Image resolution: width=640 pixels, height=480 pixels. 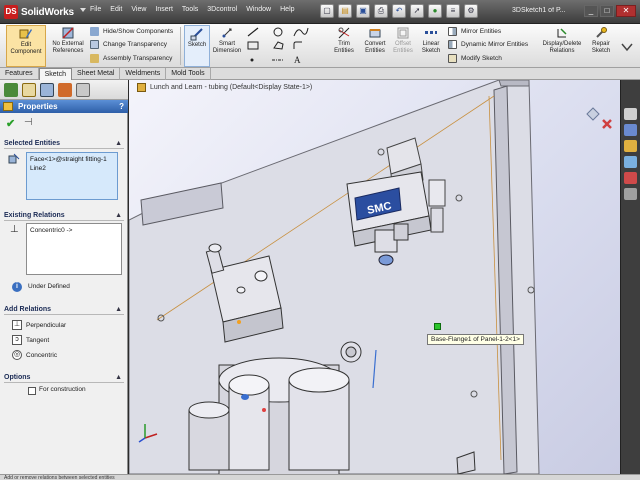 What do you see at coordinates (74, 249) in the screenshot?
I see `existing-relations-list: Concentric0 ->` at bounding box center [74, 249].